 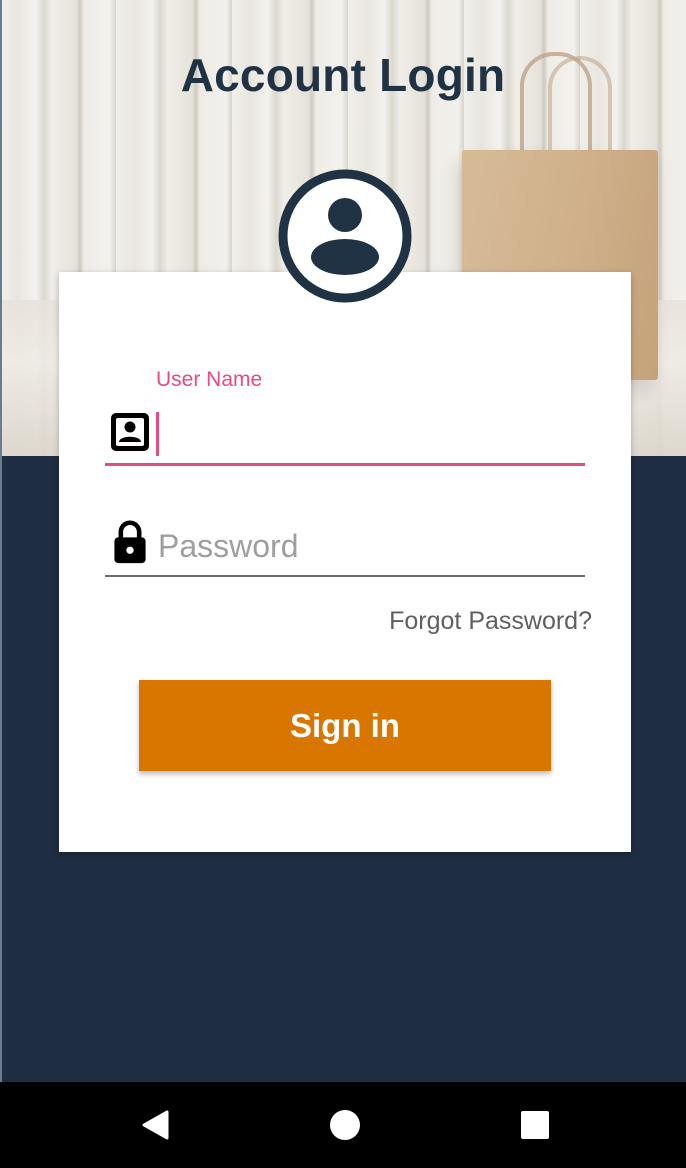 I want to click on page-title: Account Login, so click(x=343, y=75).